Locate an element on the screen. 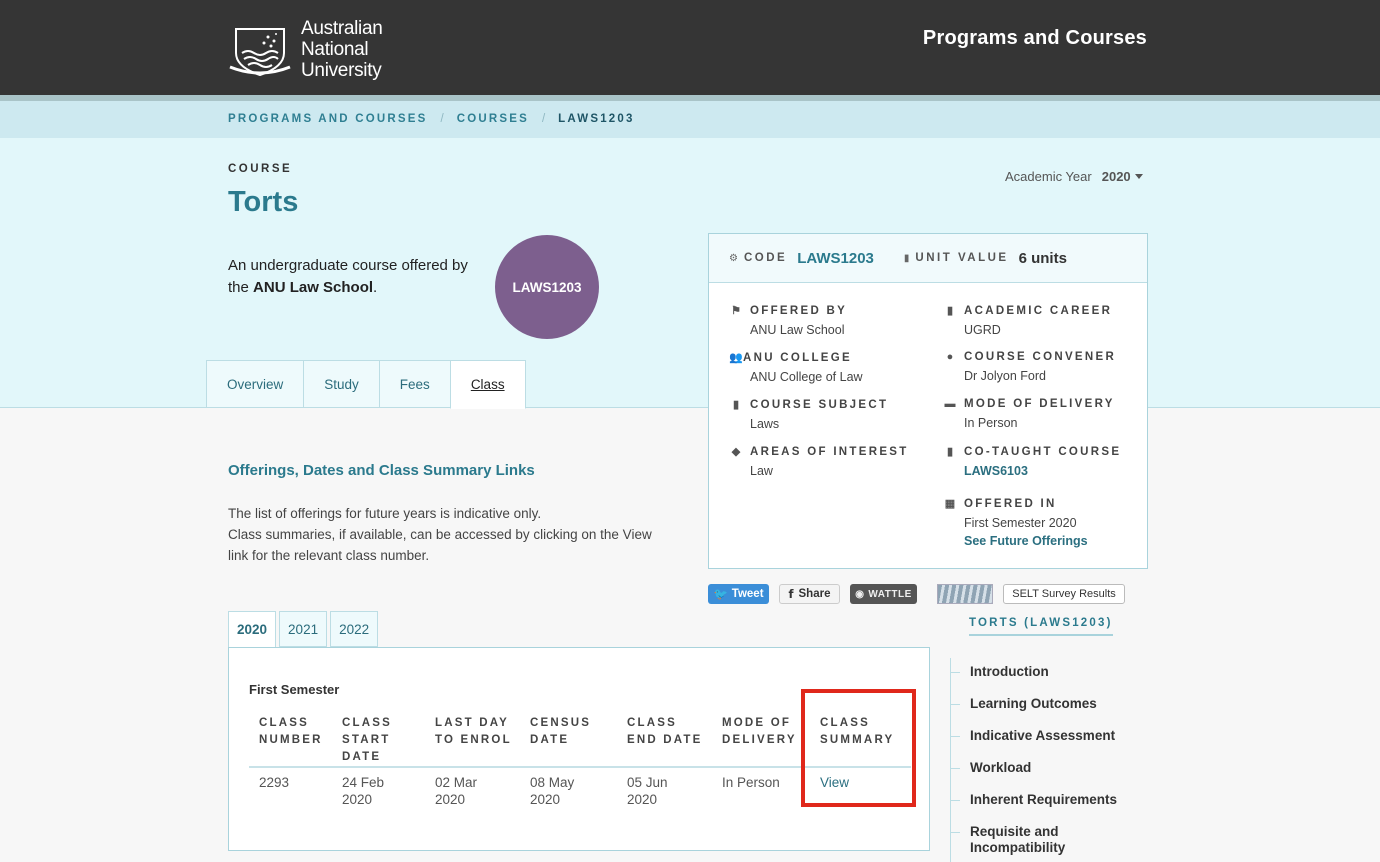  cell-census-date: 08 May 2020 is located at coordinates (552, 791).